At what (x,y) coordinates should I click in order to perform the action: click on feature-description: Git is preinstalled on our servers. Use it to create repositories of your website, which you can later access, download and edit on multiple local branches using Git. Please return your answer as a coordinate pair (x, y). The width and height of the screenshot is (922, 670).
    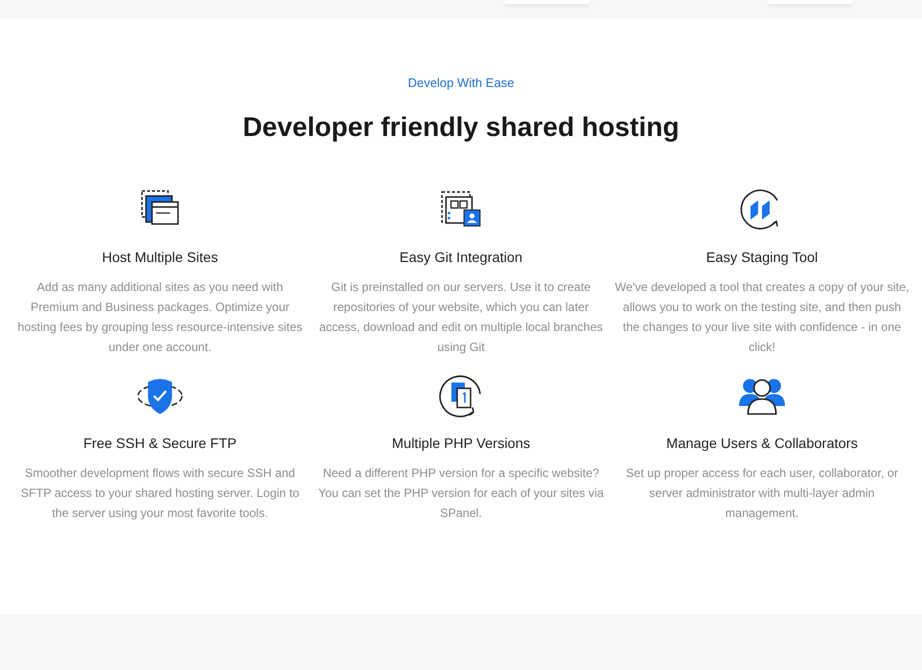
    Looking at the image, I should click on (461, 317).